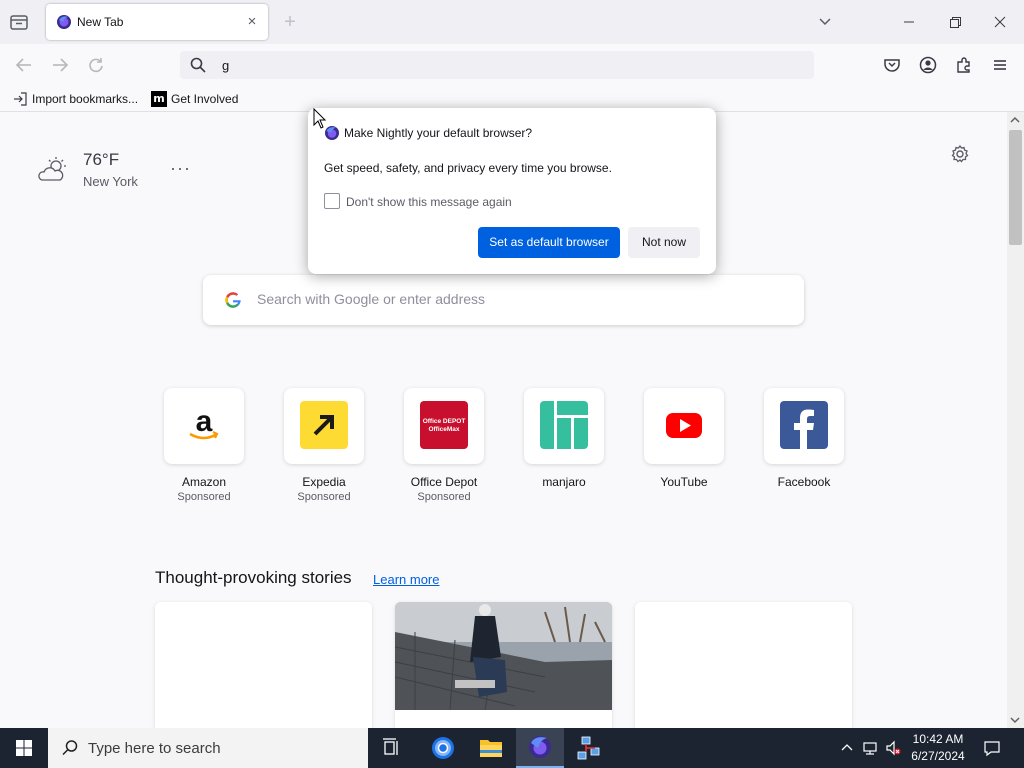 Image resolution: width=1024 pixels, height=768 pixels. What do you see at coordinates (938, 756) in the screenshot?
I see `clock-date: 6/27/2024` at bounding box center [938, 756].